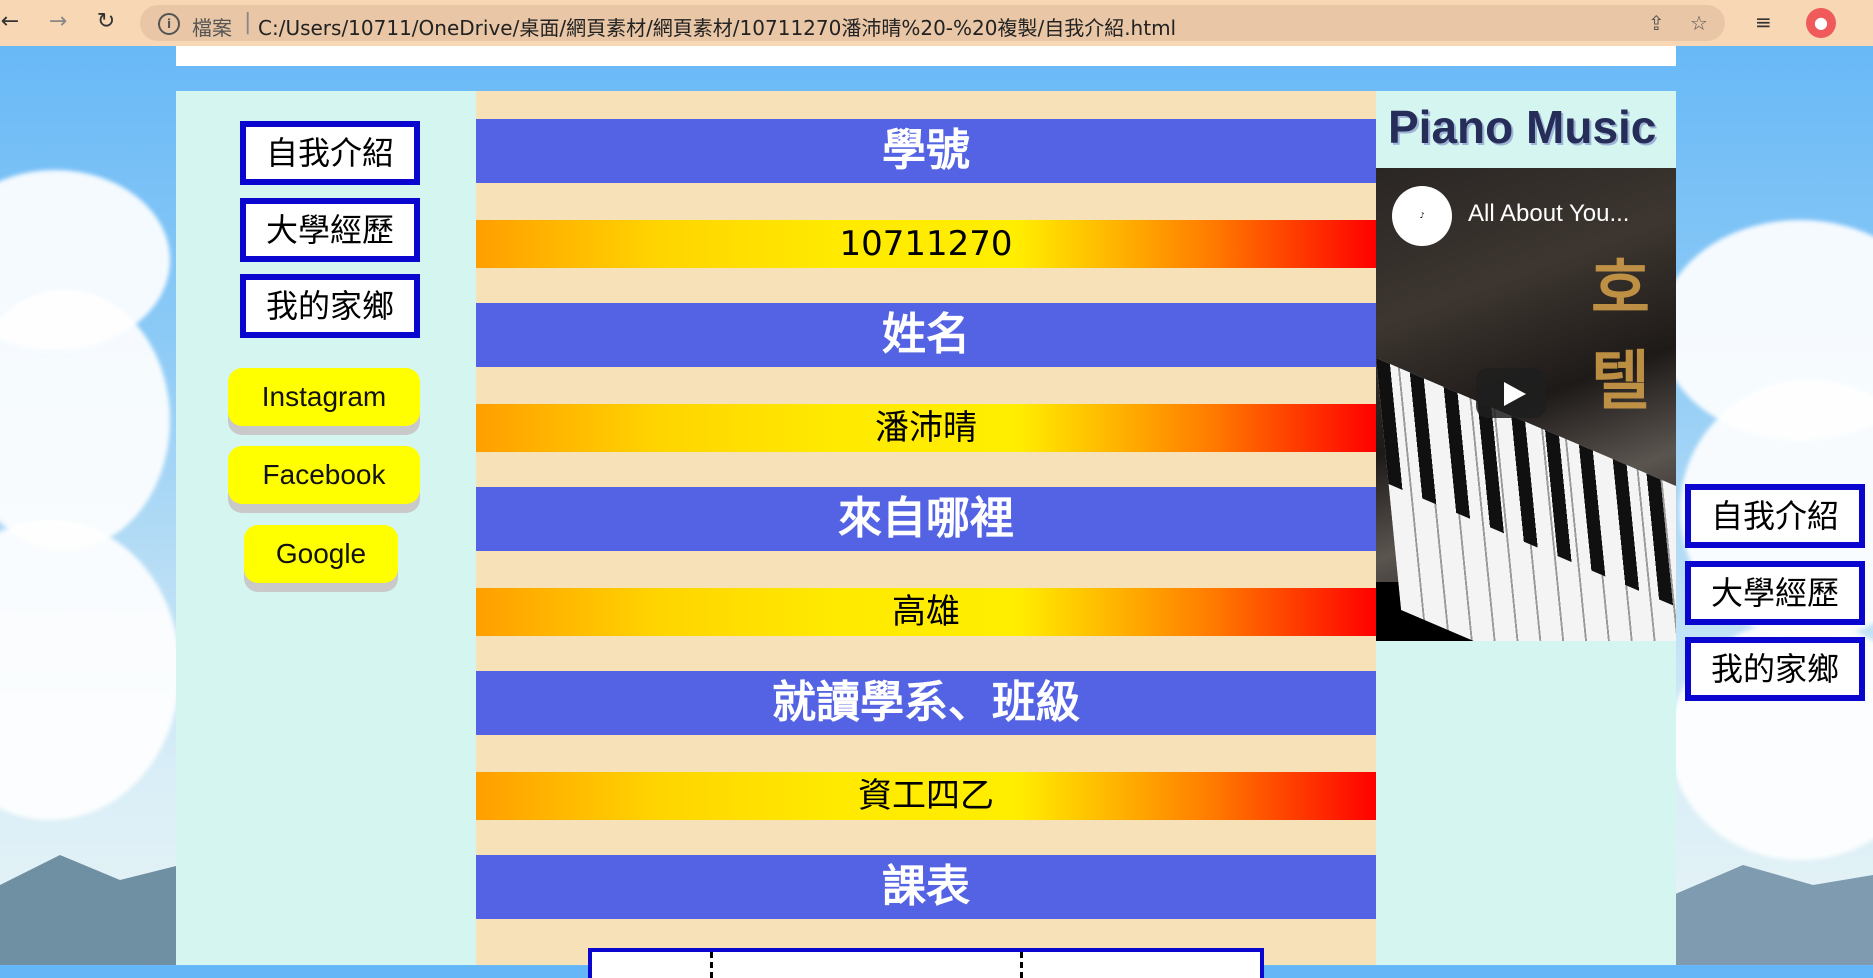 The height and width of the screenshot is (978, 1873). What do you see at coordinates (926, 796) in the screenshot?
I see `value-department: 資工四乙` at bounding box center [926, 796].